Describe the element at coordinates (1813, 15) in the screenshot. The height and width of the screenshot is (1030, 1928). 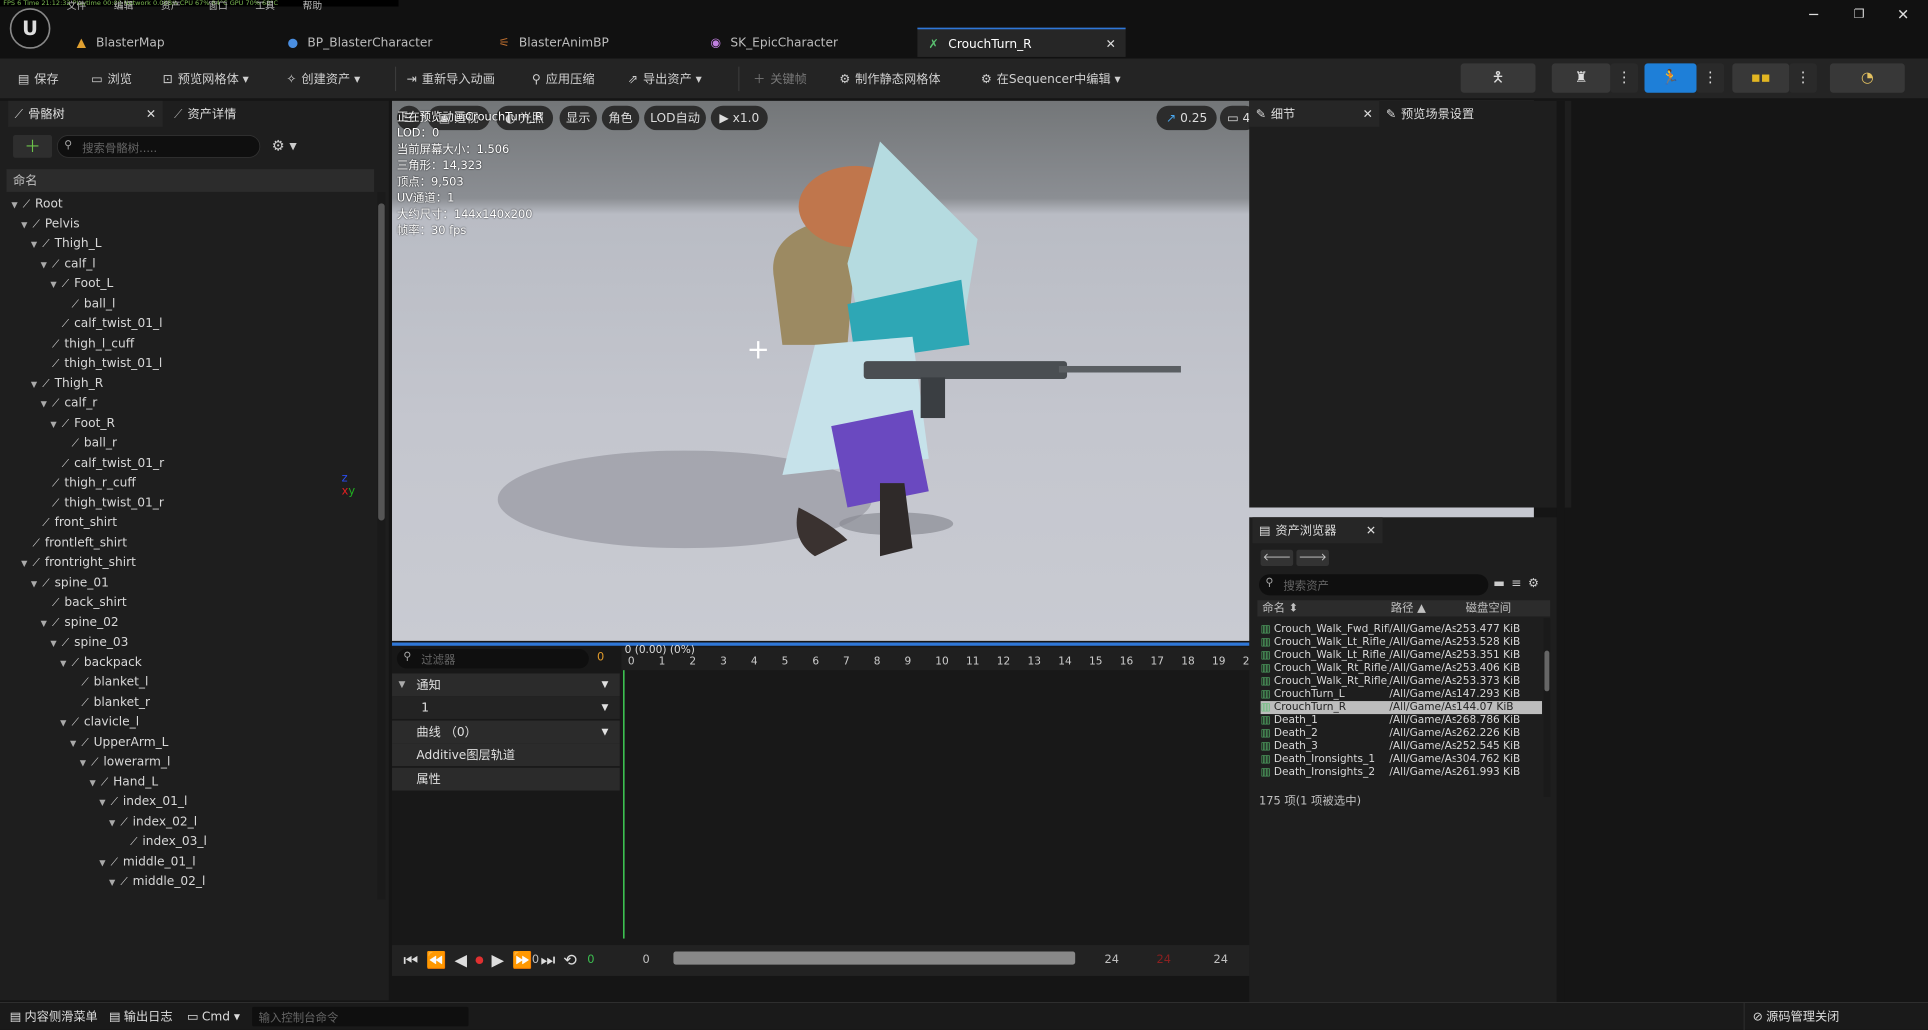
I see `minimize-icon: ─` at that location.